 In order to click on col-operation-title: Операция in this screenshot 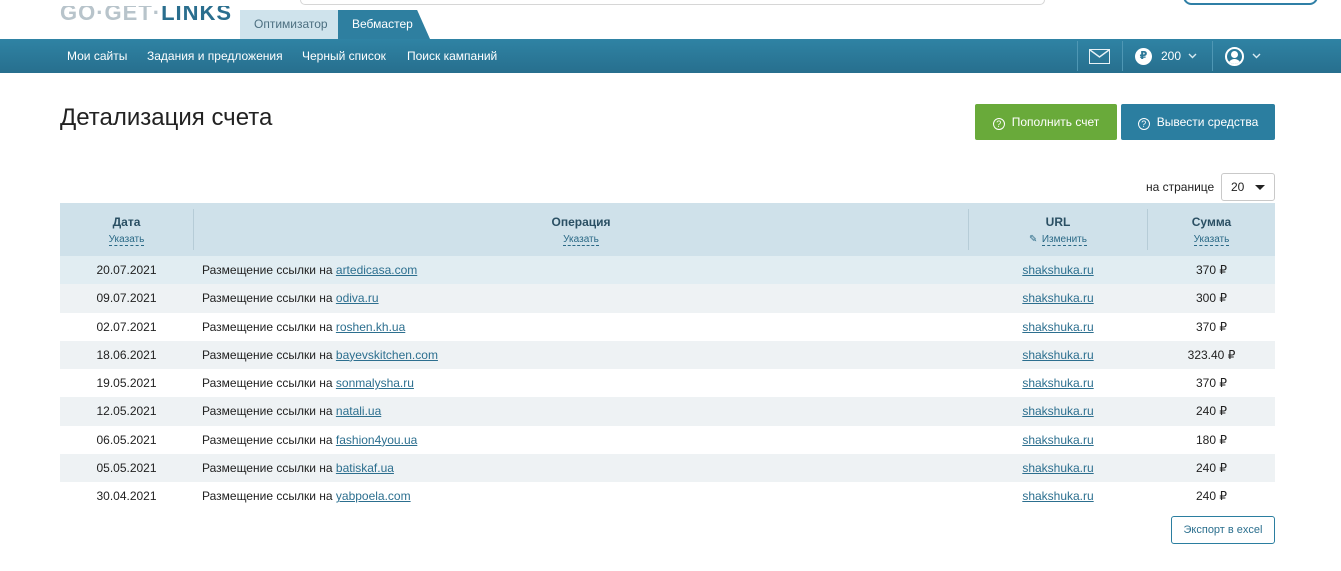, I will do `click(581, 222)`.